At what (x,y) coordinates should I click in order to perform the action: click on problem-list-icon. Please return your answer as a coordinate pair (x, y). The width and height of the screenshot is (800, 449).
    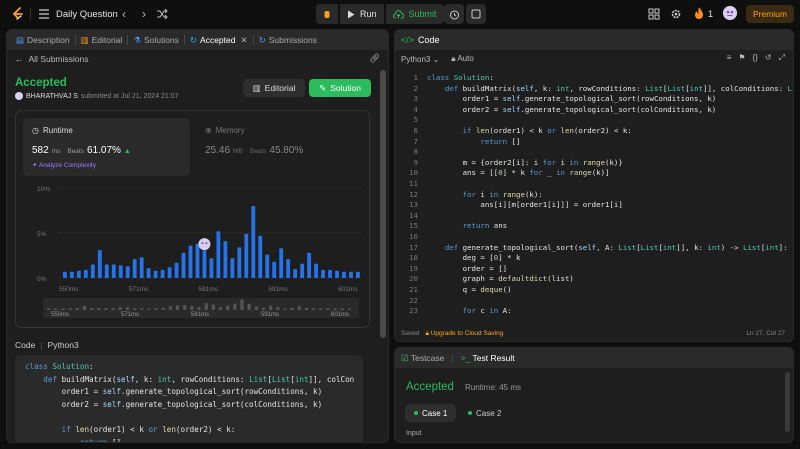
    Looking at the image, I should click on (44, 14).